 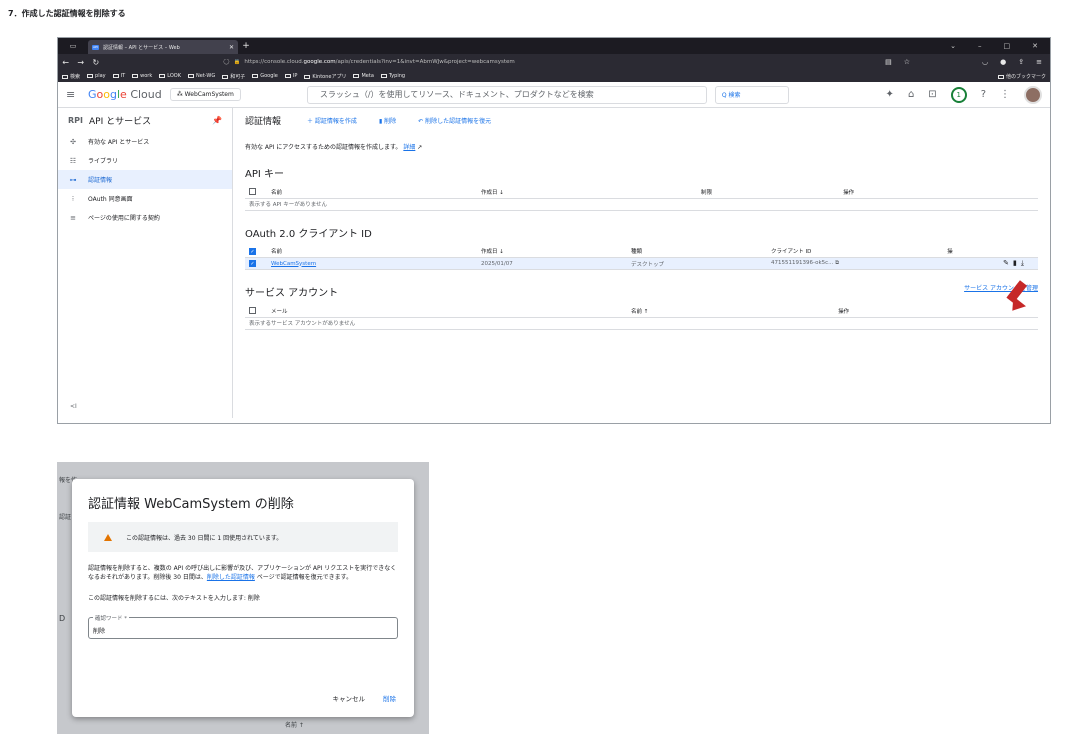 I want to click on menu-icon: ≡, so click(x=1039, y=62).